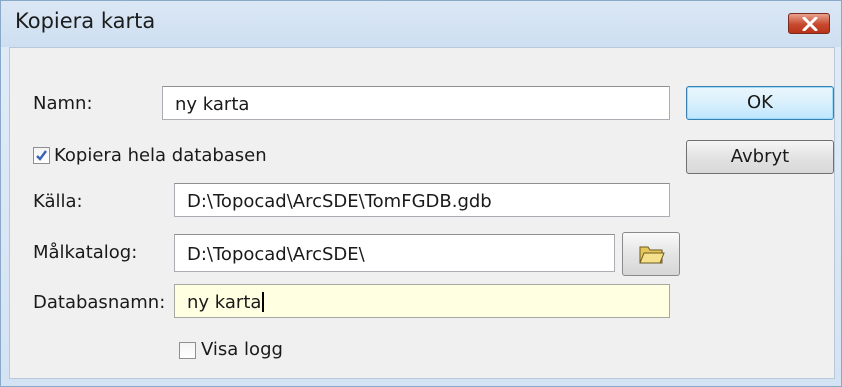 This screenshot has height=387, width=842. I want to click on database-name-input: ny karta, so click(422, 301).